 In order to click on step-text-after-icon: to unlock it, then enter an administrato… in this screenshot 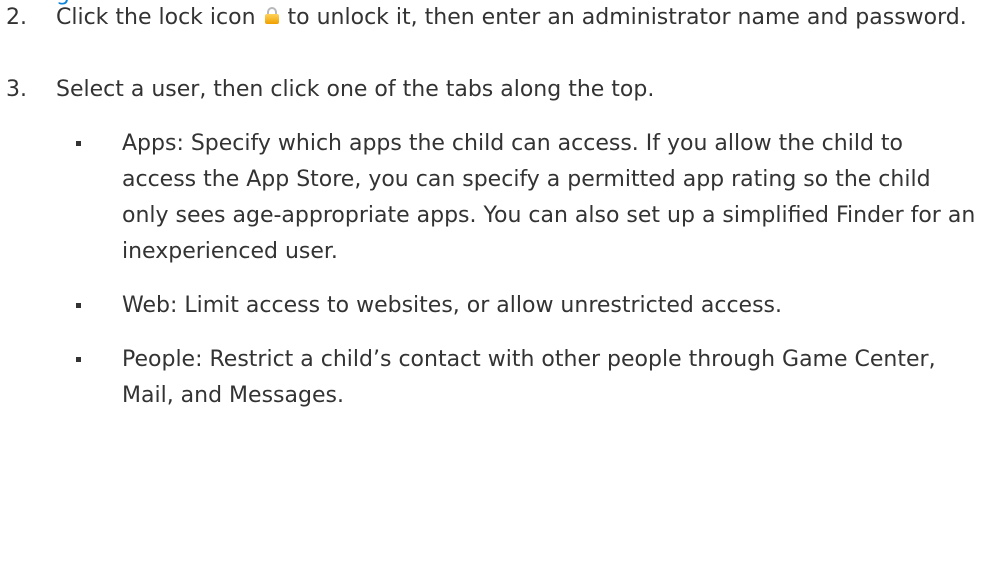, I will do `click(627, 17)`.